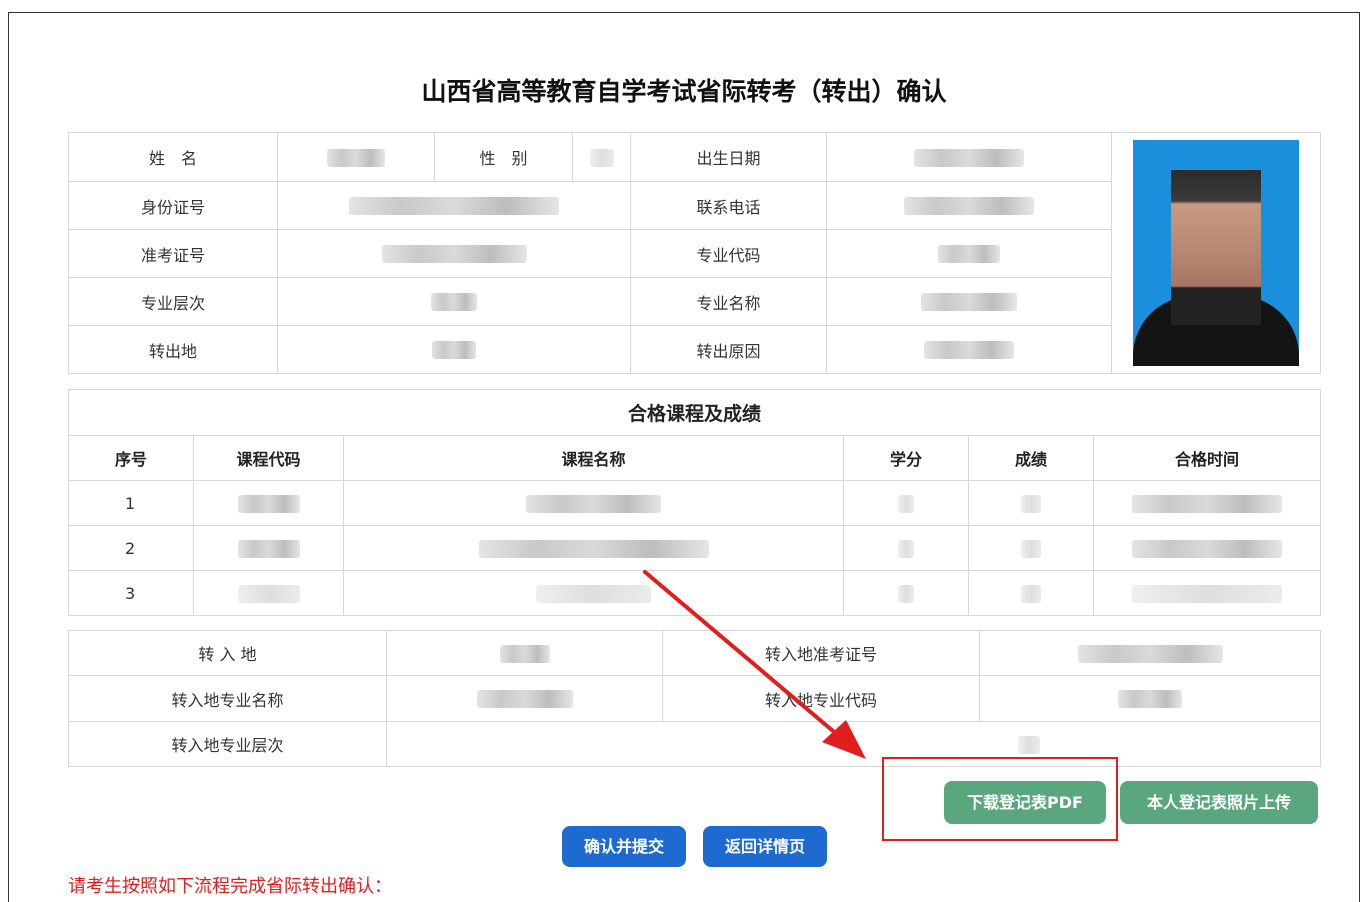 The height and width of the screenshot is (902, 1368). I want to click on red-arrow-icon, so click(754, 664).